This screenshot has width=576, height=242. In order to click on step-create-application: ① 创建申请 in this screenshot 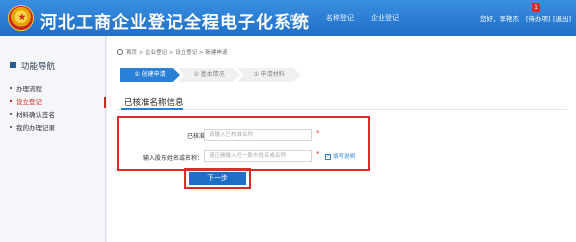, I will do `click(150, 75)`.